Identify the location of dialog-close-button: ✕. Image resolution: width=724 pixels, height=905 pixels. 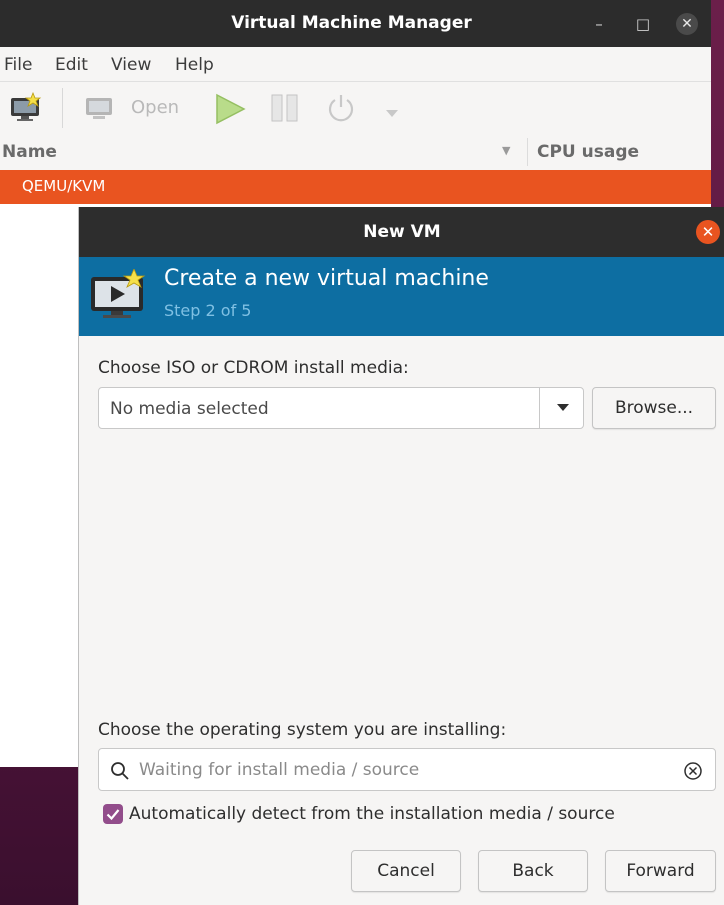
(708, 232).